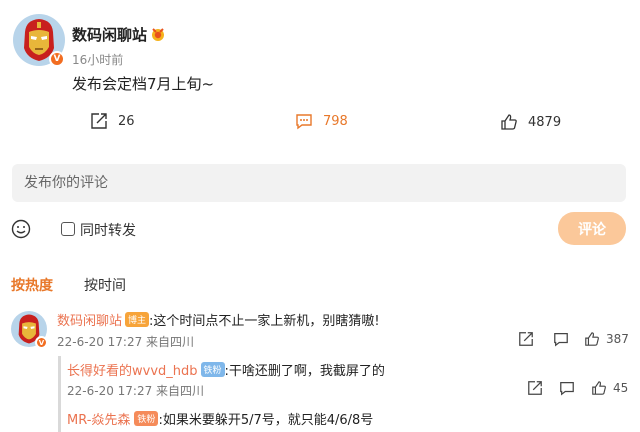 The image size is (640, 432). I want to click on reply-line: 长得好看的wvvd_hdb 铁粉:干啥还删了啊，我截屏了的, so click(226, 369).